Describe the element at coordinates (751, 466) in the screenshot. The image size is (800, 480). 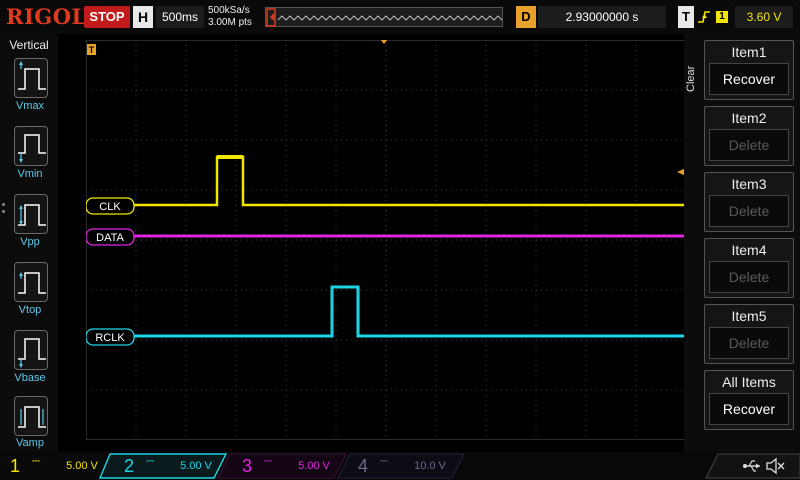
I see `usb-icon` at that location.